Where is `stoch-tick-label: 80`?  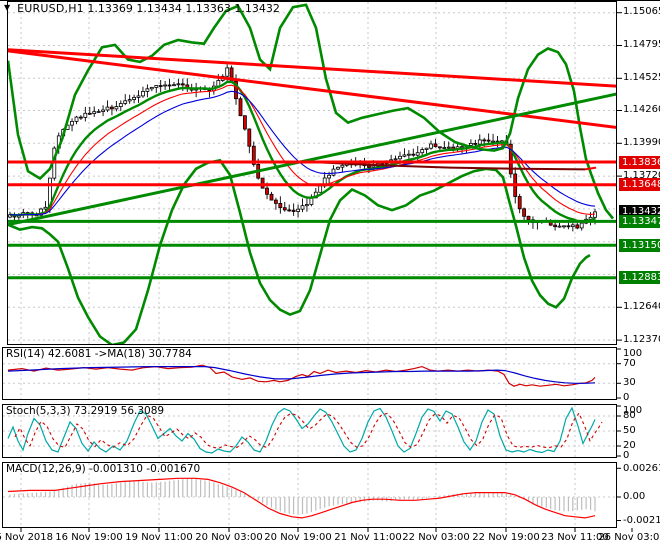 stoch-tick-label: 80 is located at coordinates (629, 415).